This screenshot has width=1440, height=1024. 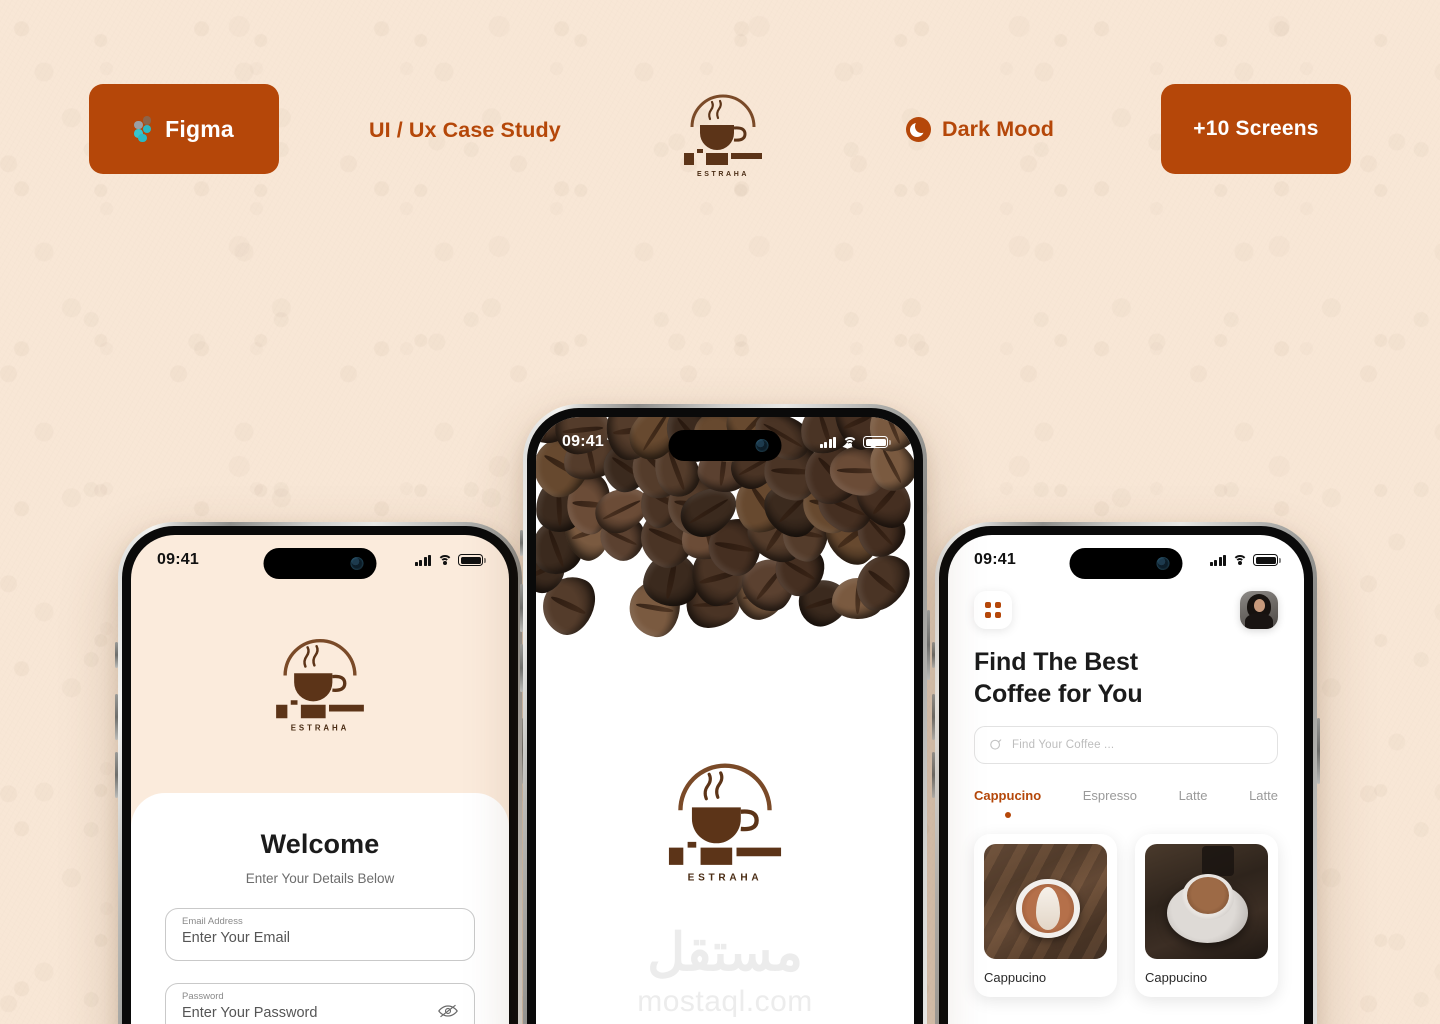 I want to click on phone-volume-up-right, so click(x=933, y=717).